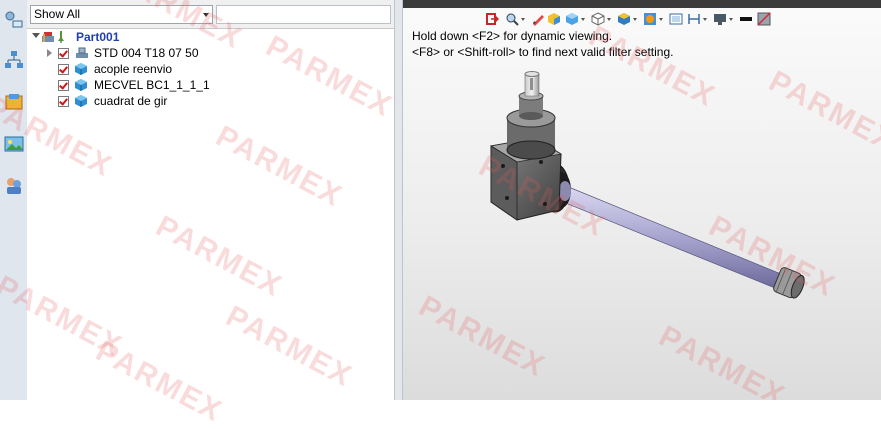  What do you see at coordinates (303, 14) in the screenshot?
I see `tree-filter-input` at bounding box center [303, 14].